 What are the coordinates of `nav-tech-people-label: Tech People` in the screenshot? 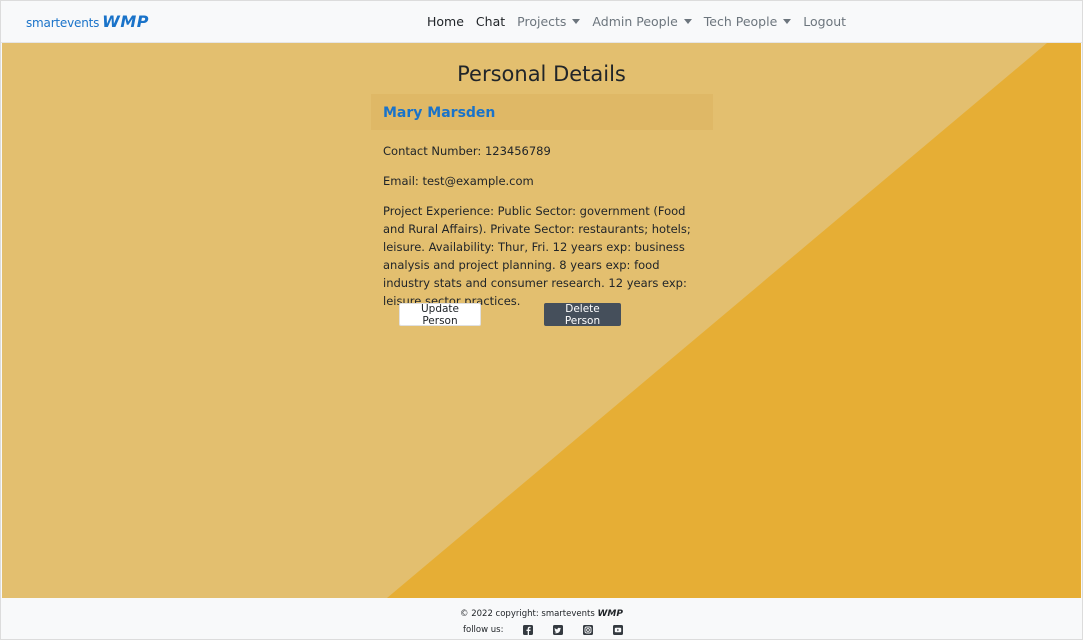 It's located at (740, 21).